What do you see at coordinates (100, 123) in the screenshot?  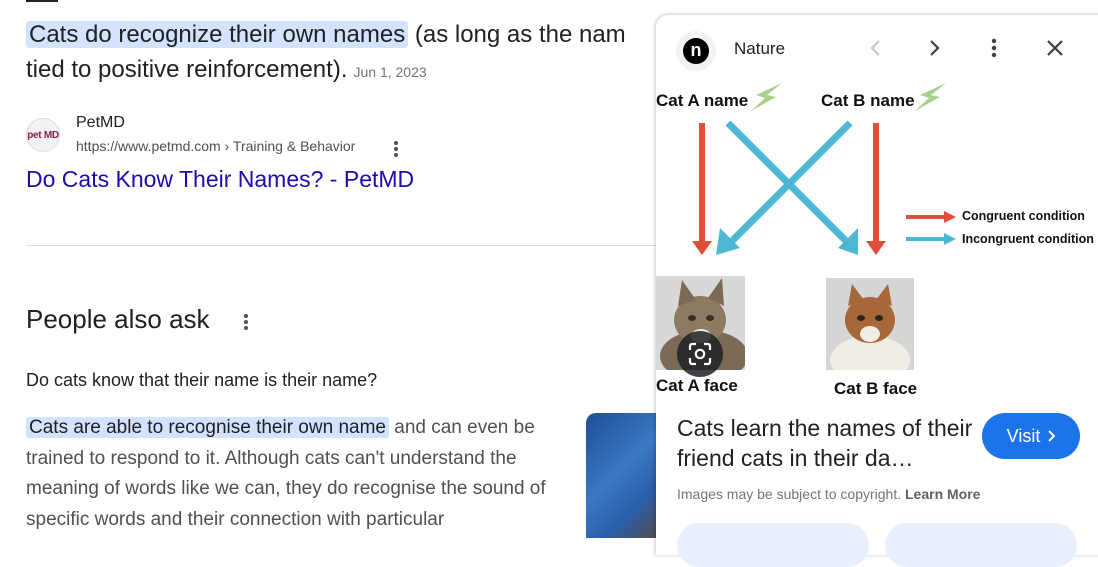 I see `source-name: PetMD` at bounding box center [100, 123].